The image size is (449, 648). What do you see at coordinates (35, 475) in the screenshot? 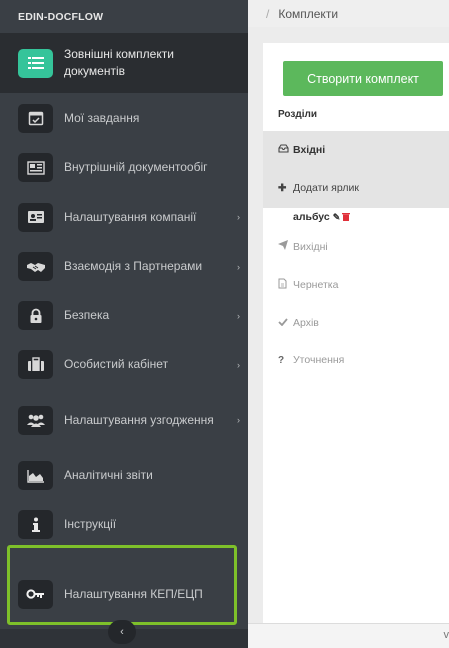
I see `area-chart-icon` at bounding box center [35, 475].